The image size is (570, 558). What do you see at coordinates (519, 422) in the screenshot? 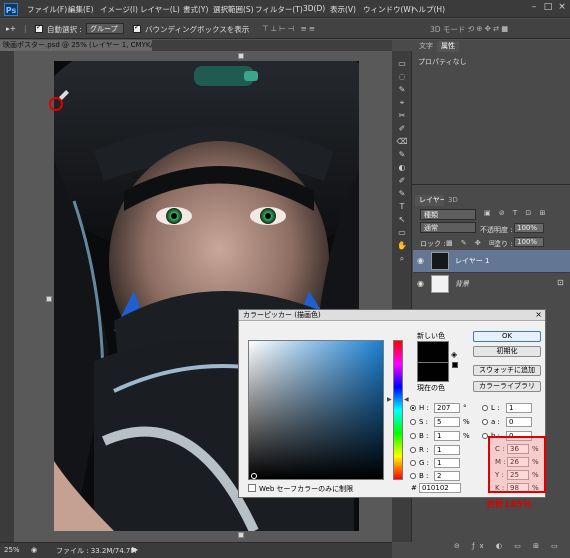
I see `a-field: 0` at bounding box center [519, 422].